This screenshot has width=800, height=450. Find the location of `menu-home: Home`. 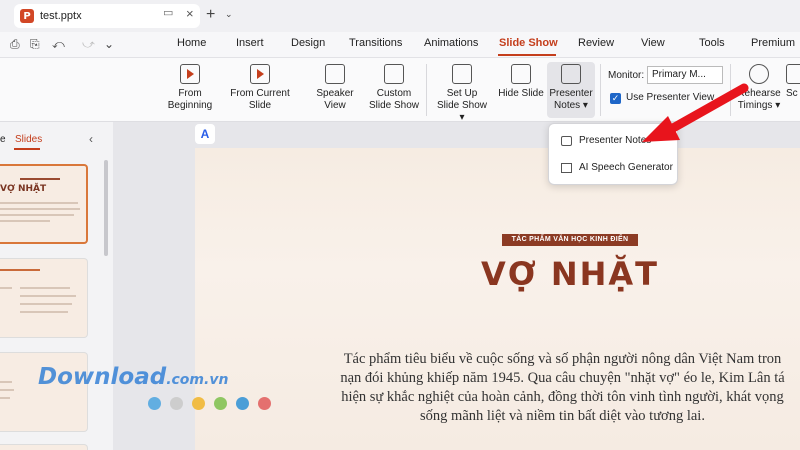

menu-home: Home is located at coordinates (191, 43).